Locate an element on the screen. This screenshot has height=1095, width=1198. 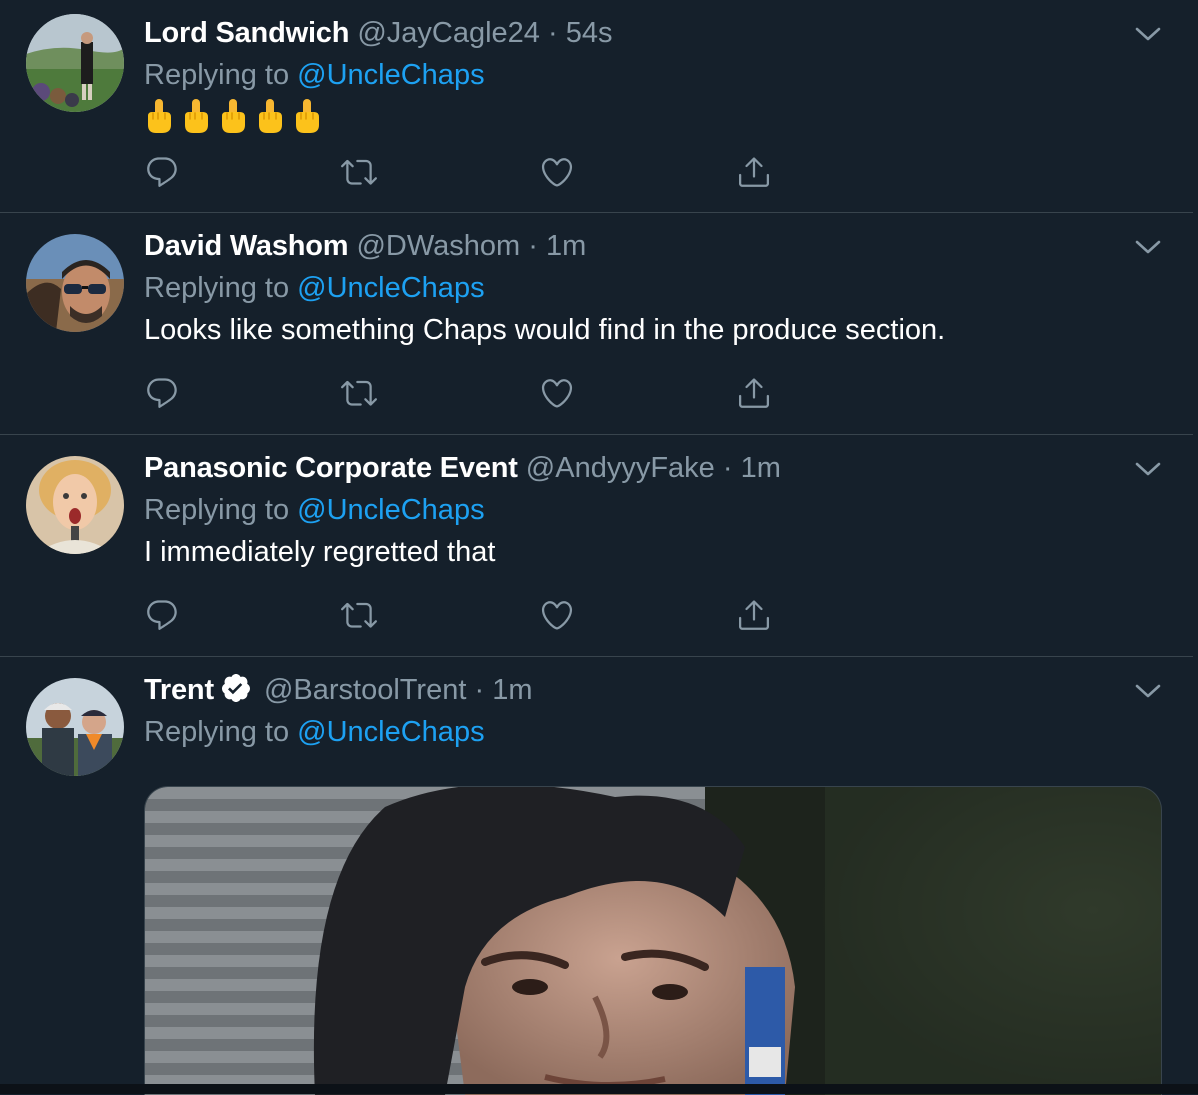
user-handle: @JayCagle24 is located at coordinates (448, 33).